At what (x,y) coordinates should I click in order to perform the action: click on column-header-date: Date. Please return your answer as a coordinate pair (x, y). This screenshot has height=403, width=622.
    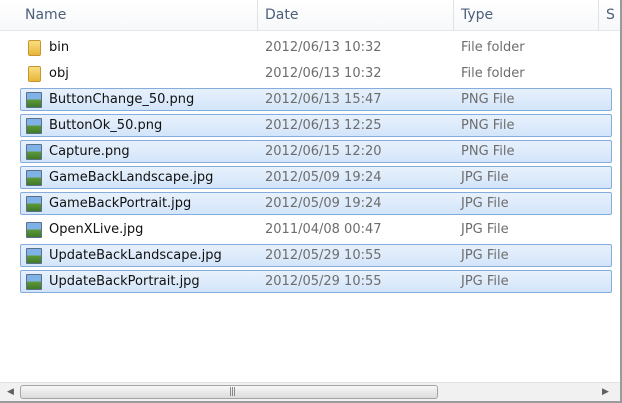
    Looking at the image, I should click on (356, 15).